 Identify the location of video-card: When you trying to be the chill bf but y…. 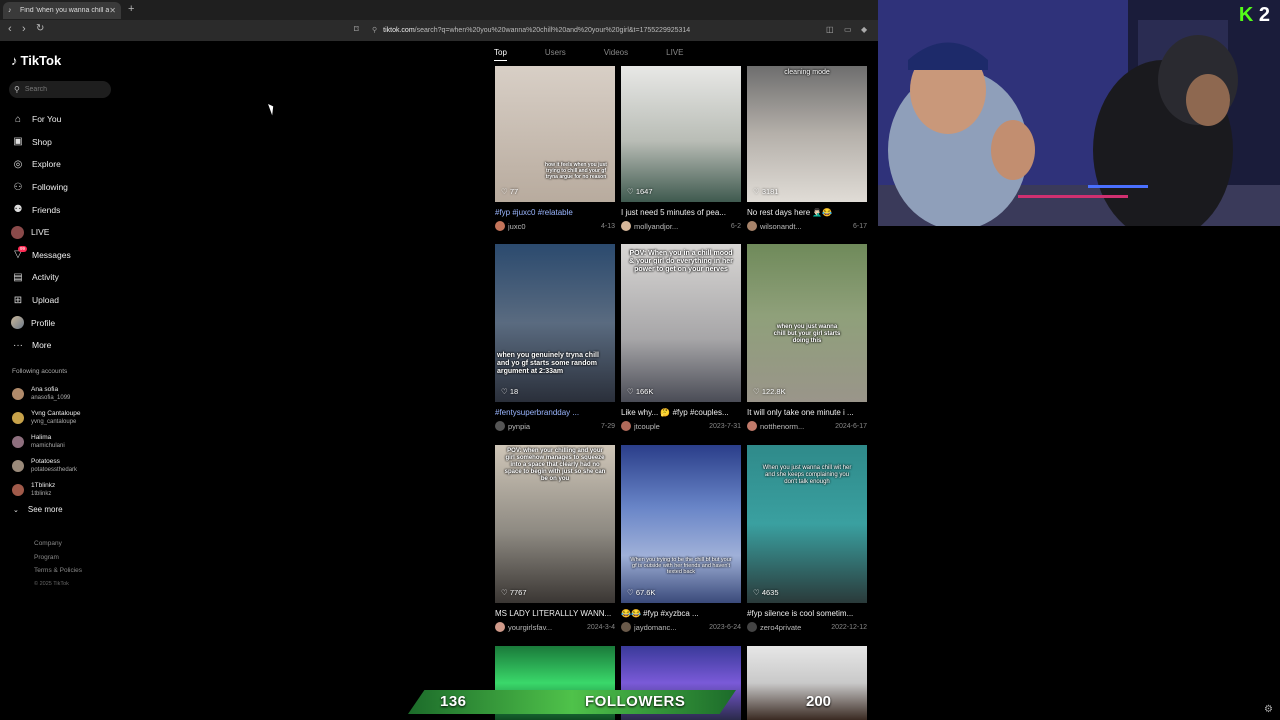
(681, 538).